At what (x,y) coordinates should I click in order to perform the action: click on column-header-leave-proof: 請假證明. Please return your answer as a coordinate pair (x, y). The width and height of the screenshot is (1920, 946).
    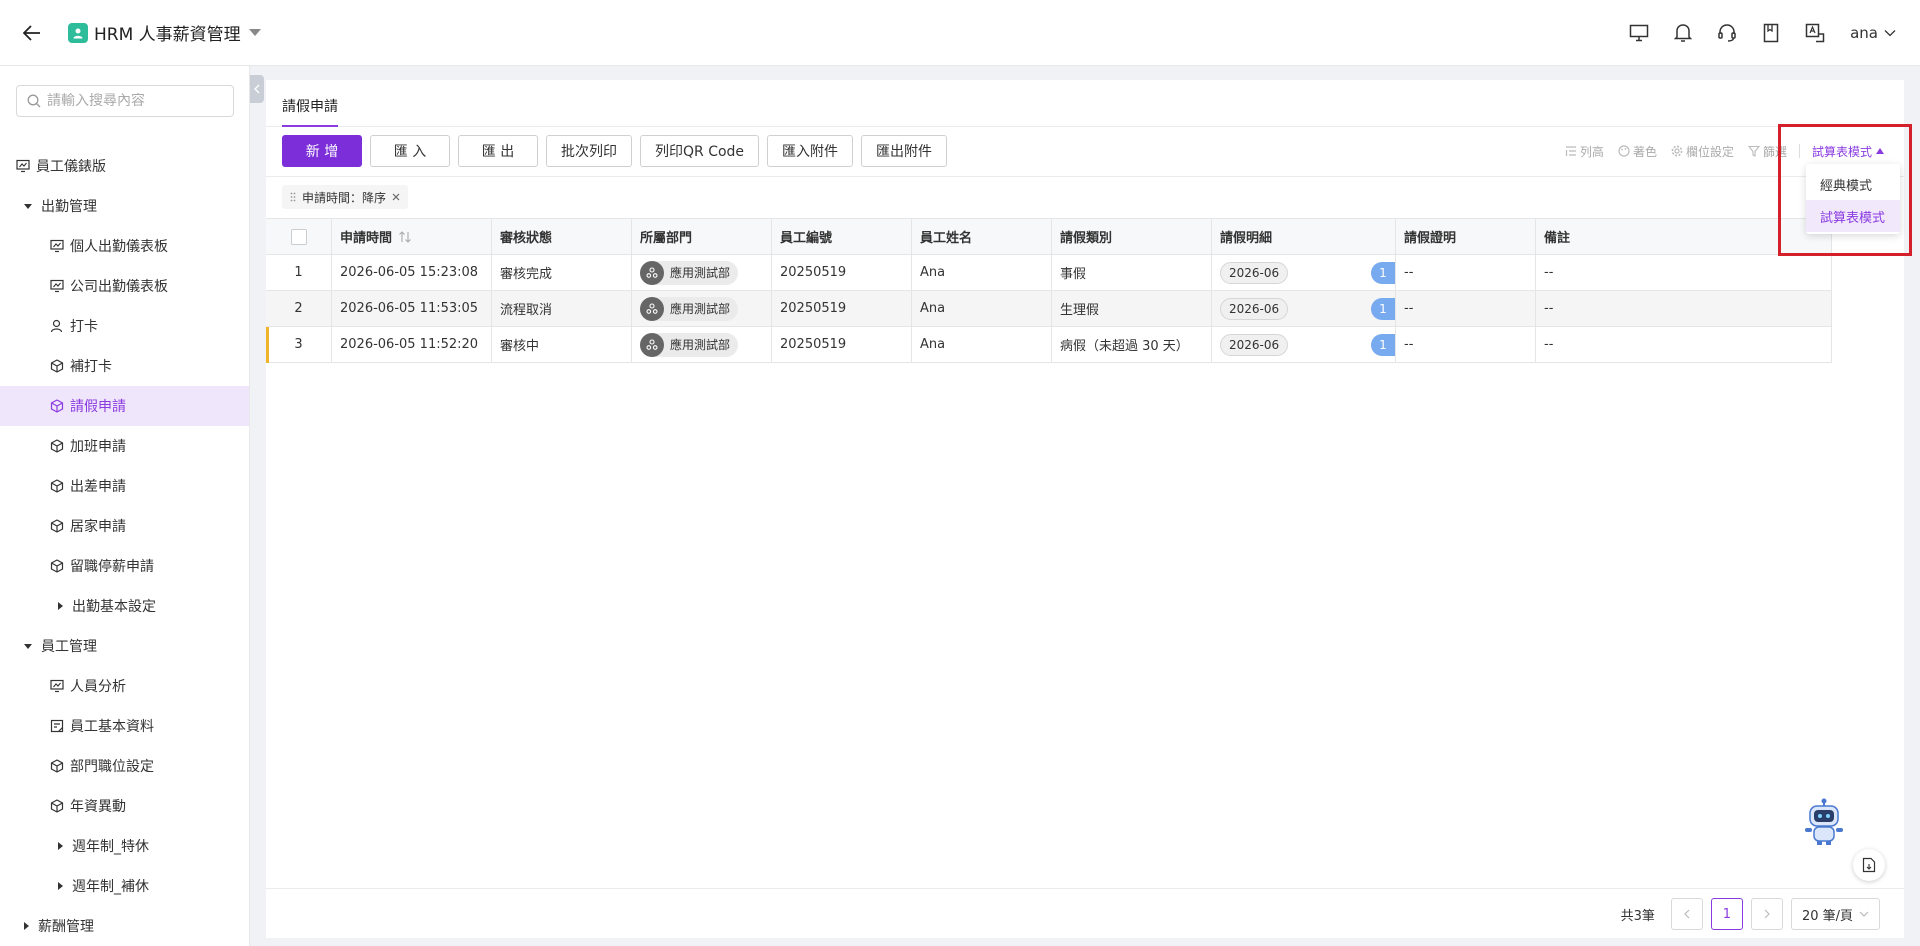
    Looking at the image, I should click on (1466, 236).